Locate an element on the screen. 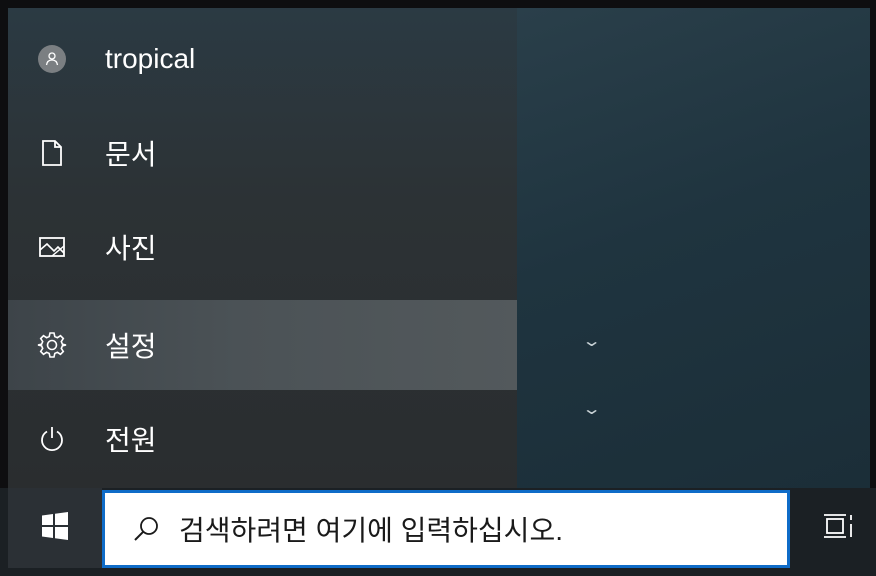  power-icon is located at coordinates (52, 439).